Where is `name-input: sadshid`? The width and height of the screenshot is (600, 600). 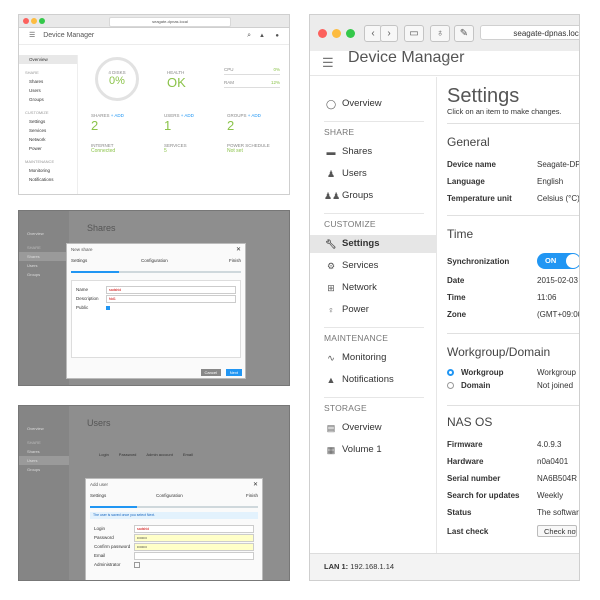
name-input: sadshid is located at coordinates (171, 289).